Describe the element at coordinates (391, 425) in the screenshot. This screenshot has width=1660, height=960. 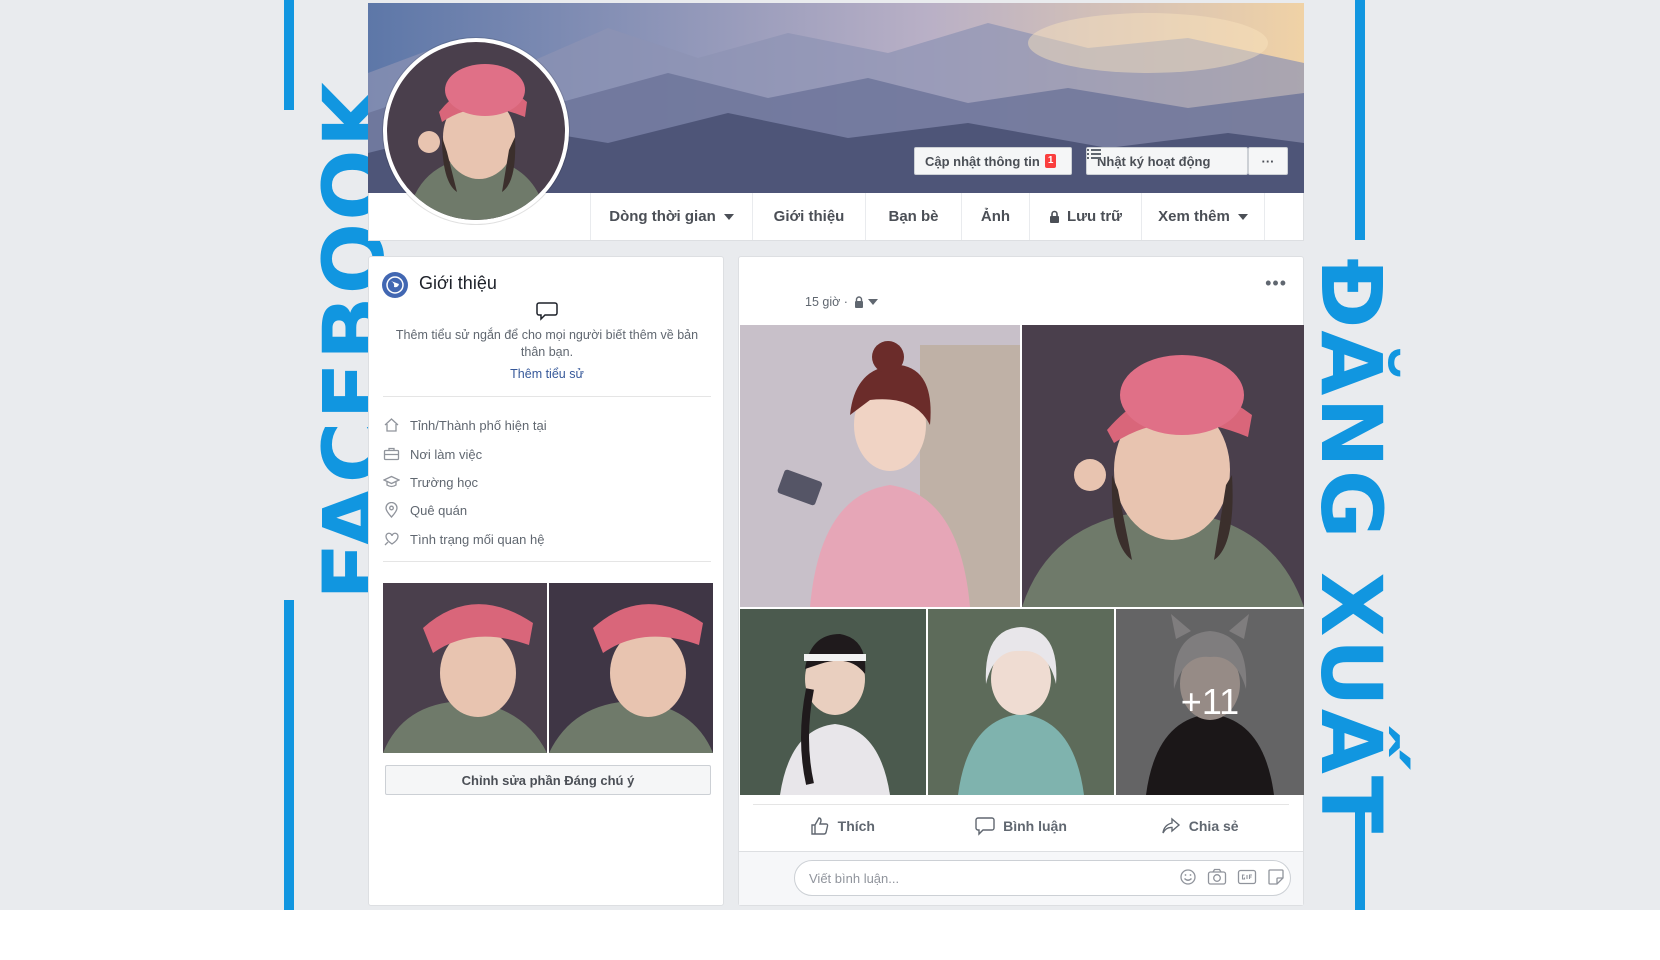
I see `home-icon` at that location.